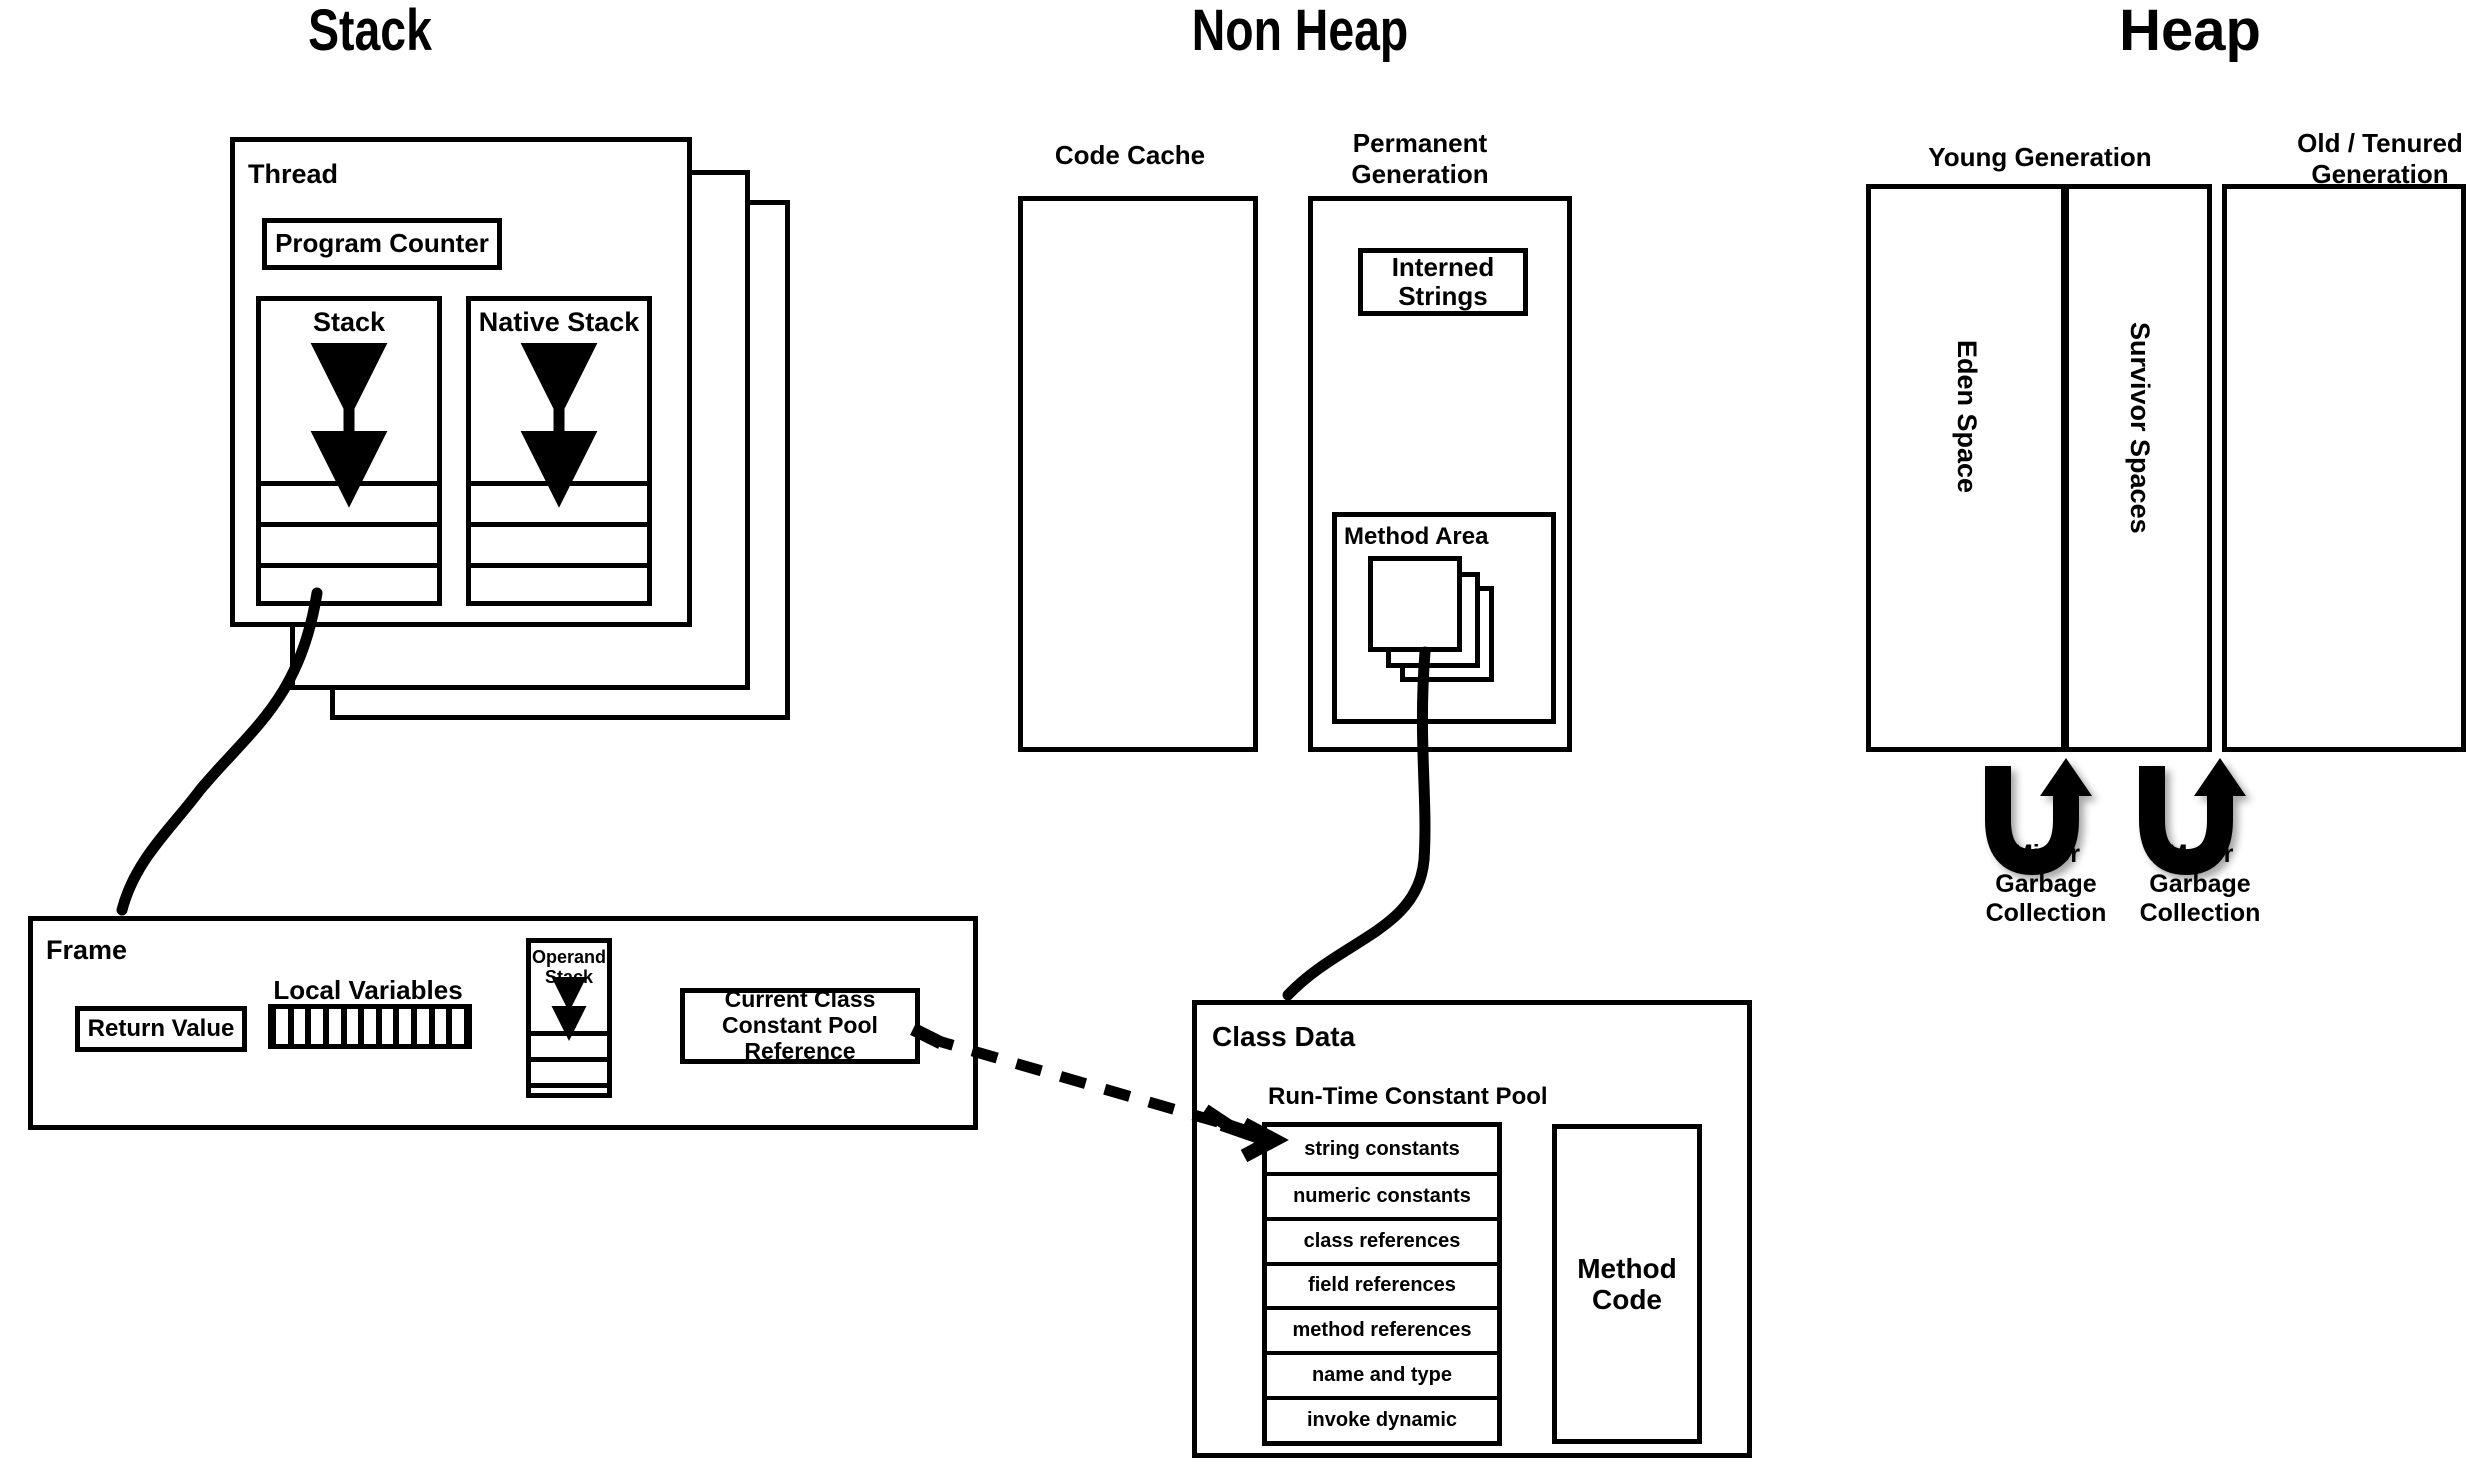  What do you see at coordinates (2344, 468) in the screenshot?
I see `old-generation-box` at bounding box center [2344, 468].